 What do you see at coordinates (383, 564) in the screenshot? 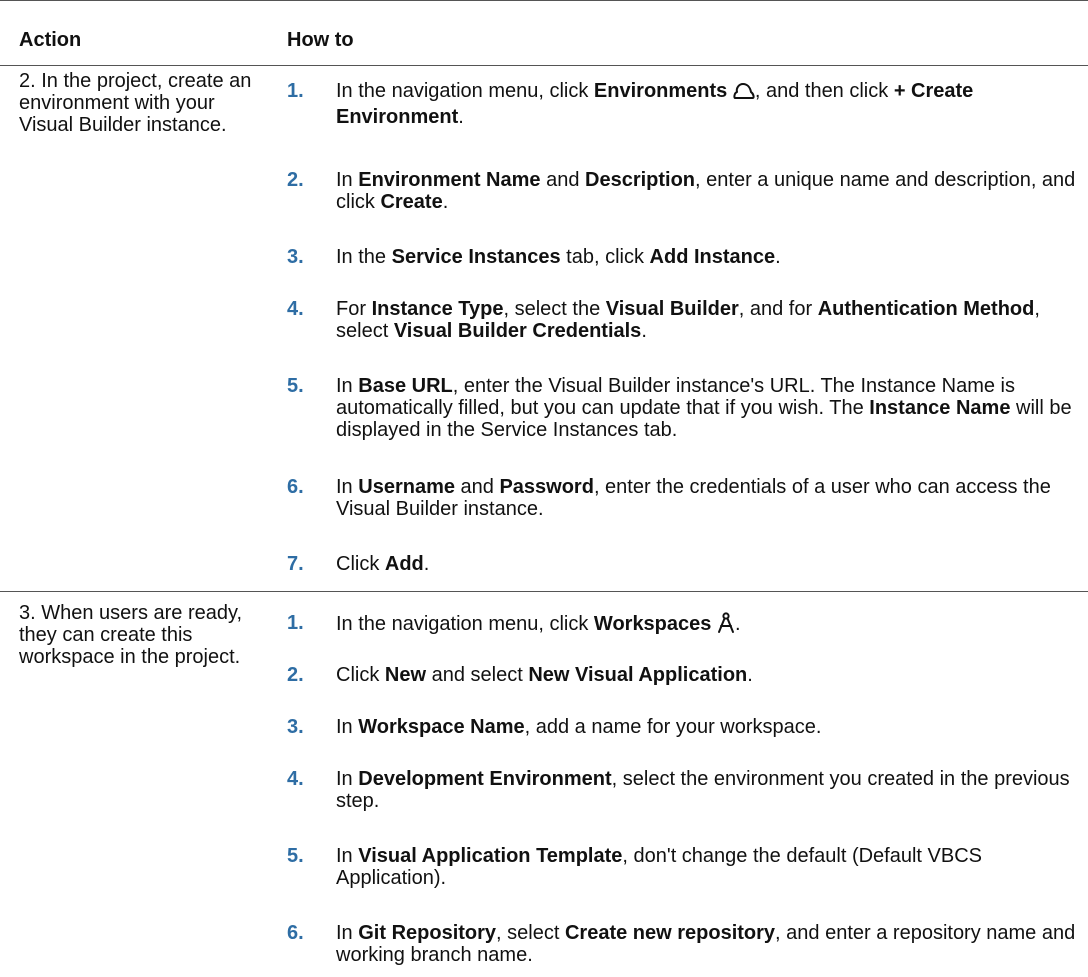
I see `step-text: Click Add.` at bounding box center [383, 564].